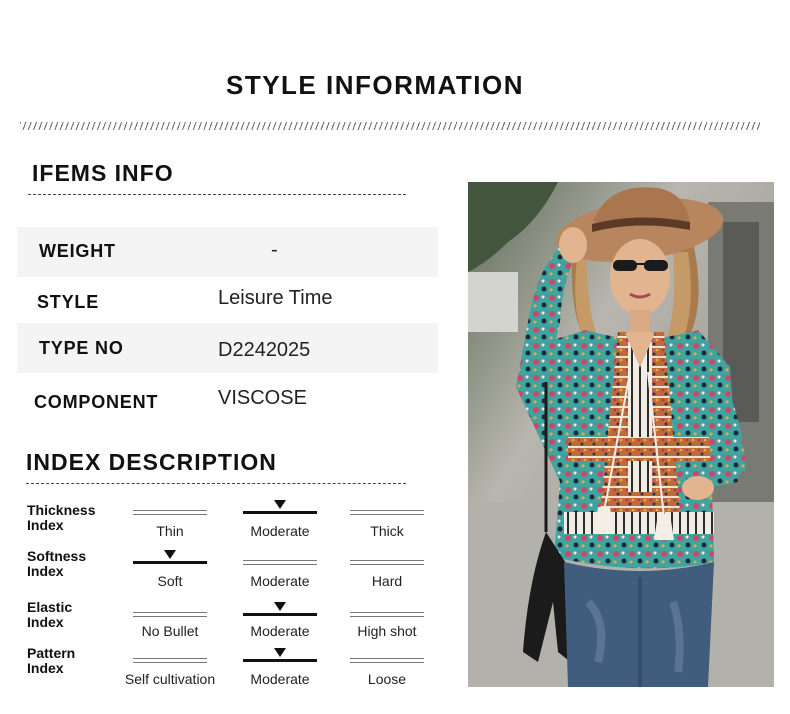  I want to click on hatched-divider, so click(390, 126).